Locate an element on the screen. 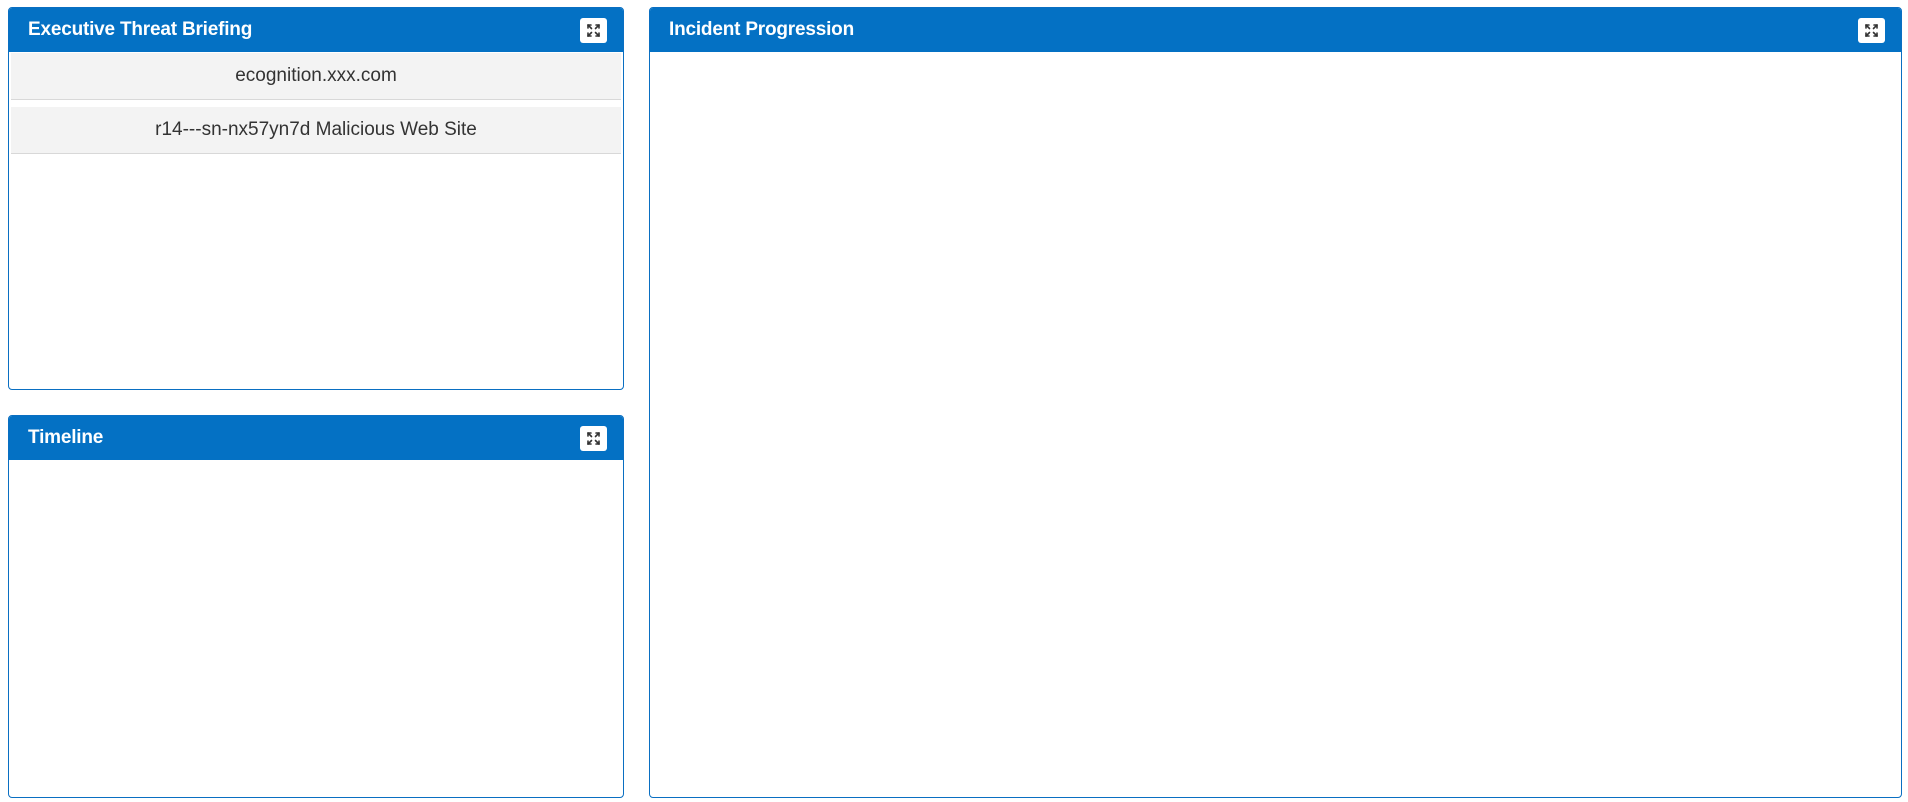 The height and width of the screenshot is (802, 1908). panel-title: Incident Progression is located at coordinates (761, 29).